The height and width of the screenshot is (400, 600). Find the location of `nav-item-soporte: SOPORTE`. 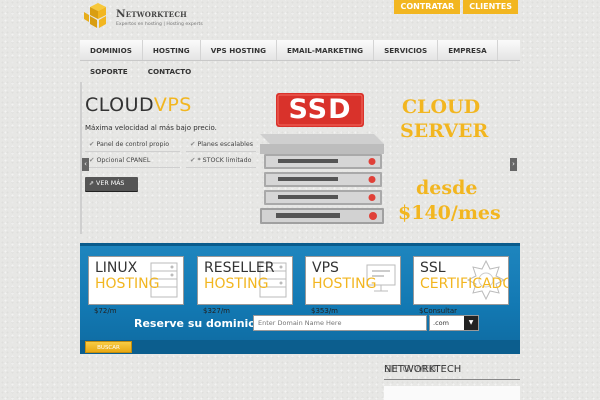

nav-item-soporte: SOPORTE is located at coordinates (109, 71).